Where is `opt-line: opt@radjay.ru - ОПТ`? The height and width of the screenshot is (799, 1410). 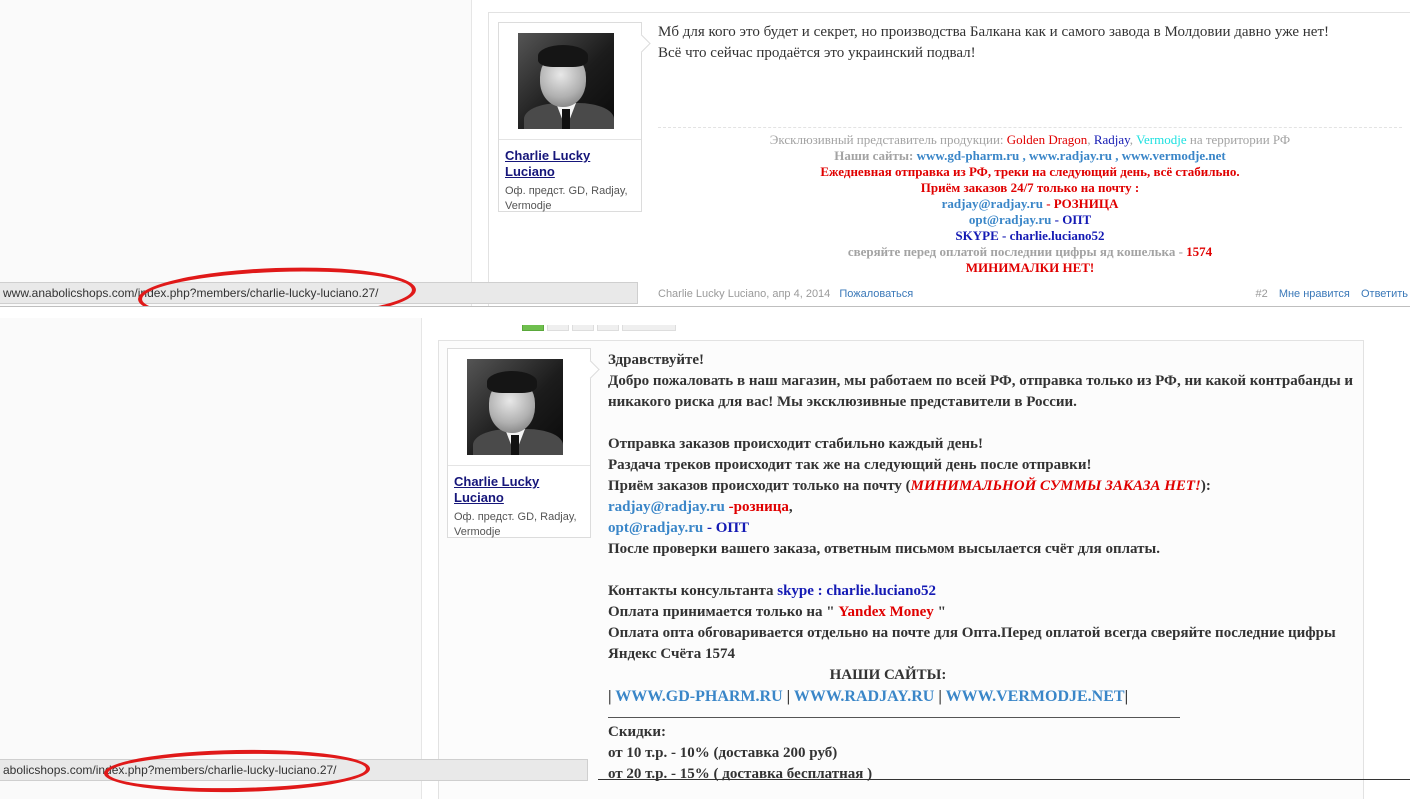 opt-line: opt@radjay.ru - ОПТ is located at coordinates (988, 528).